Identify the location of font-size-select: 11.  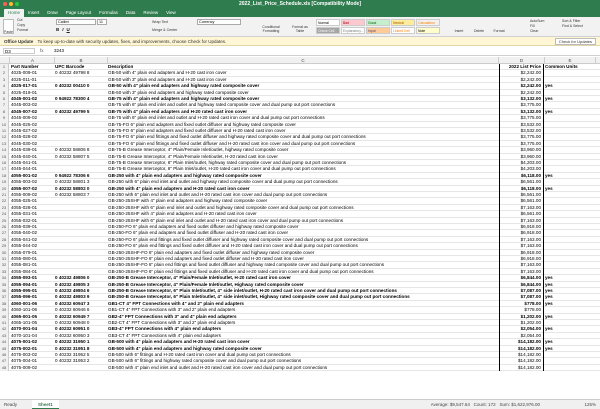
(102, 22).